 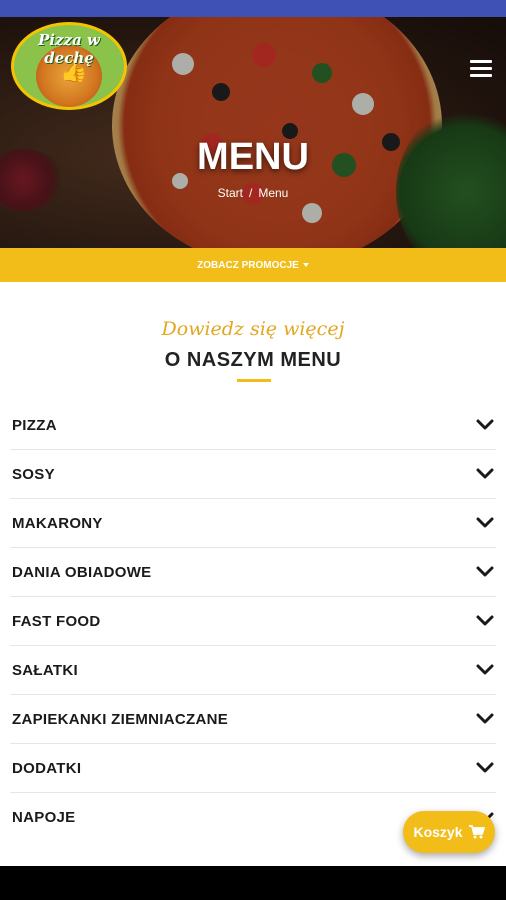 What do you see at coordinates (253, 719) in the screenshot?
I see `menu-item-zapiekanki: ZAPIEKANKI ZIEMNIACZANE` at bounding box center [253, 719].